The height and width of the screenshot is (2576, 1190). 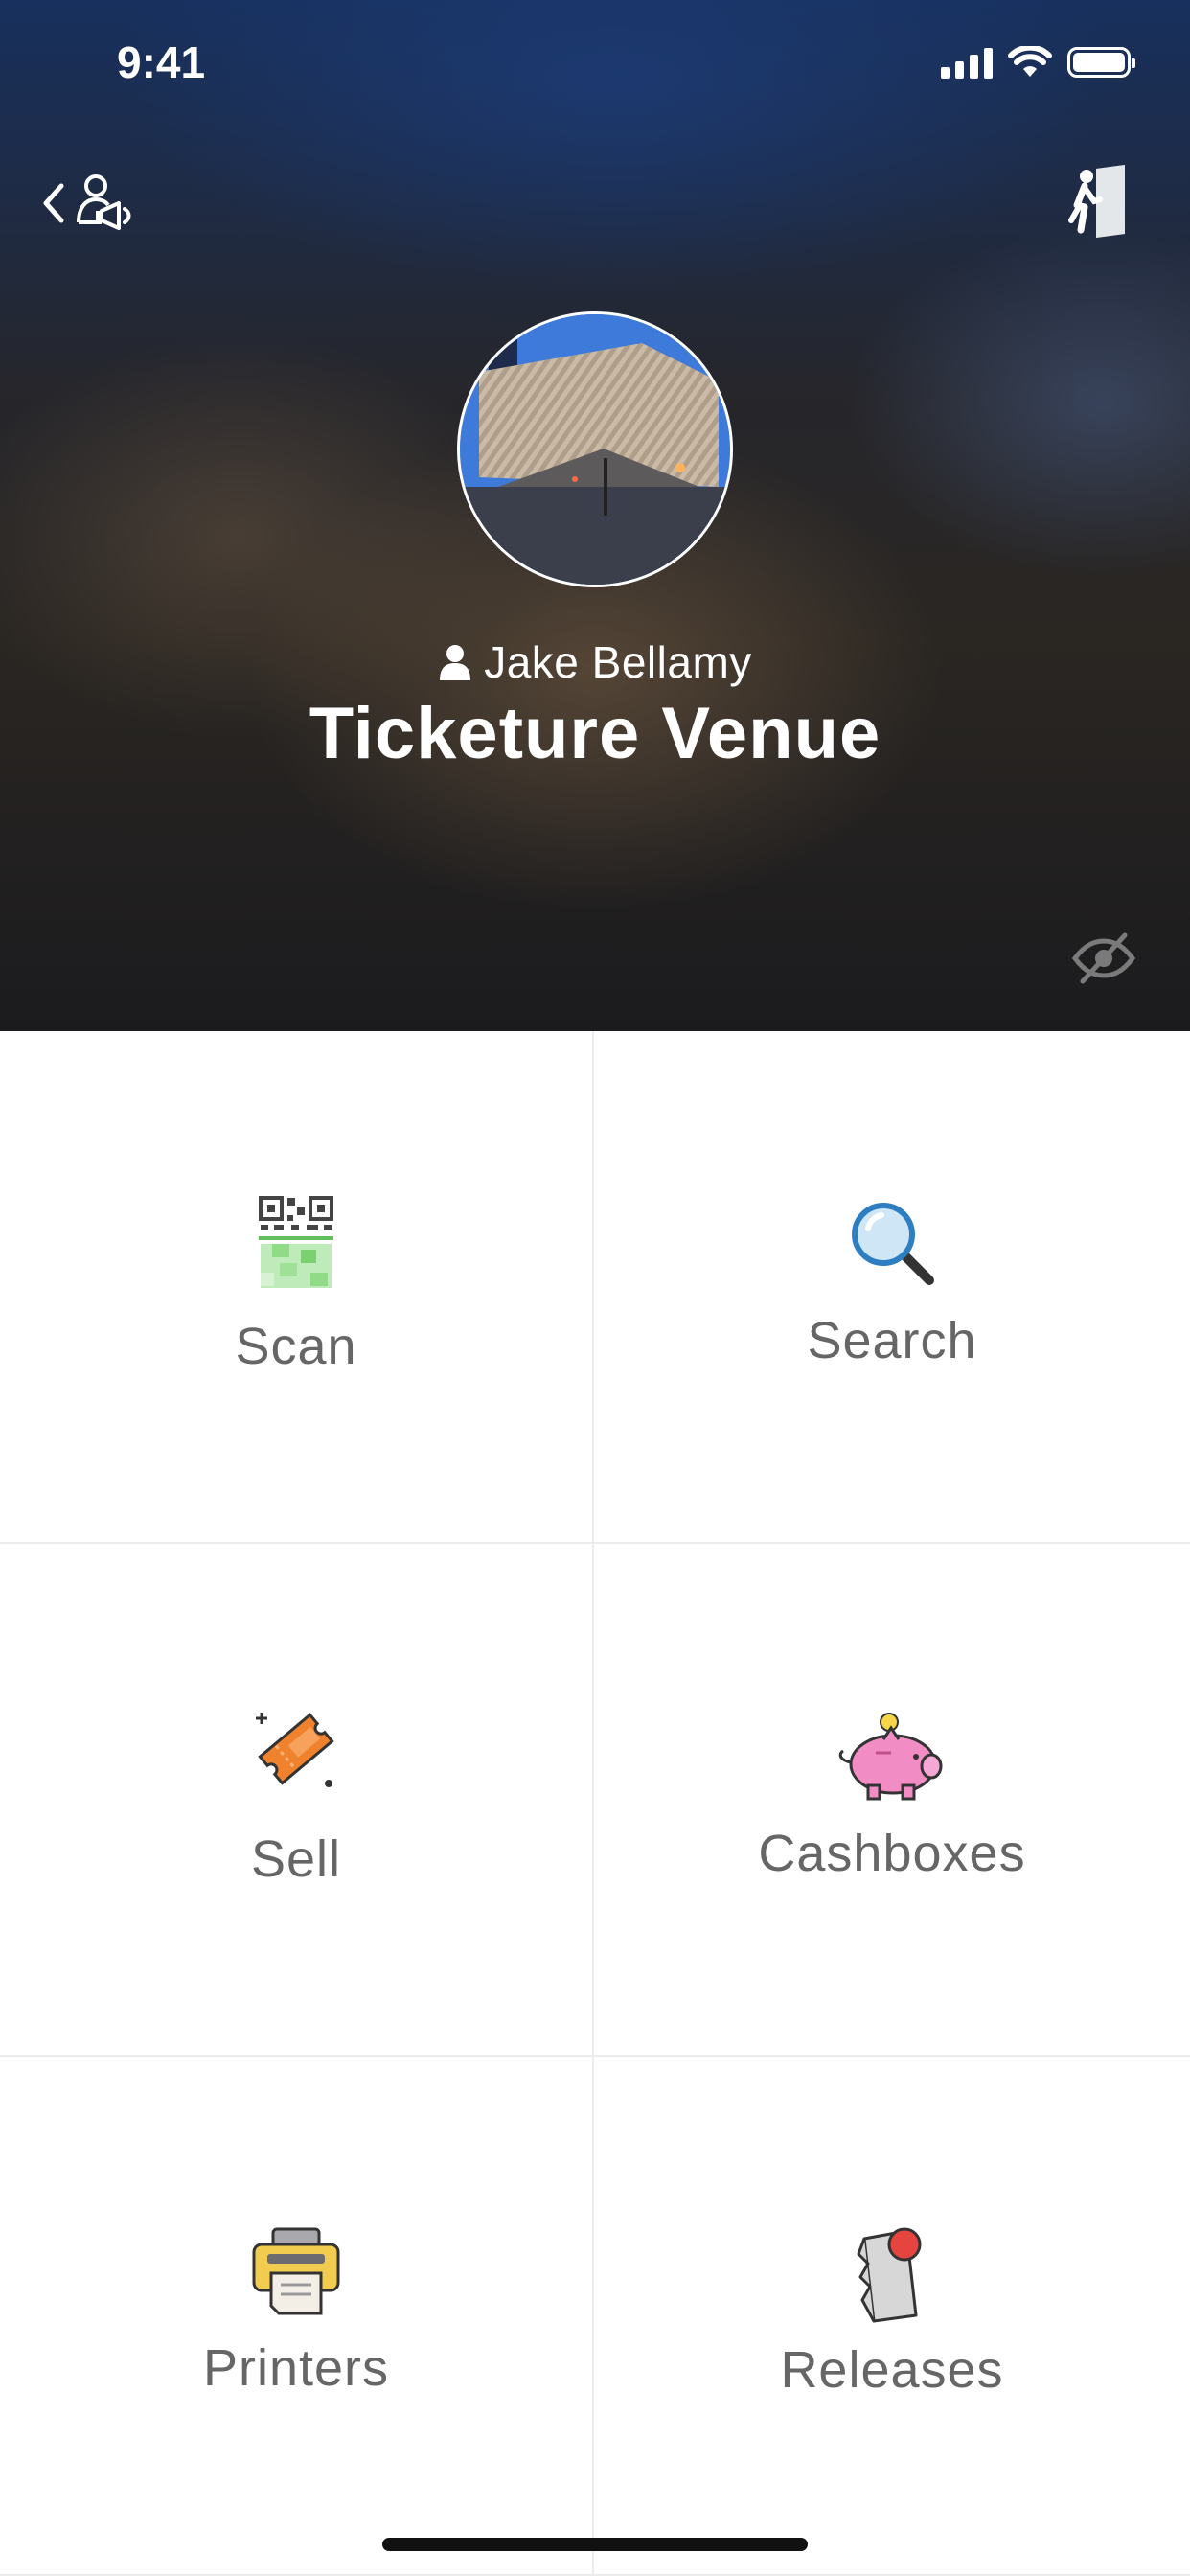 I want to click on wifi-icon, so click(x=1030, y=62).